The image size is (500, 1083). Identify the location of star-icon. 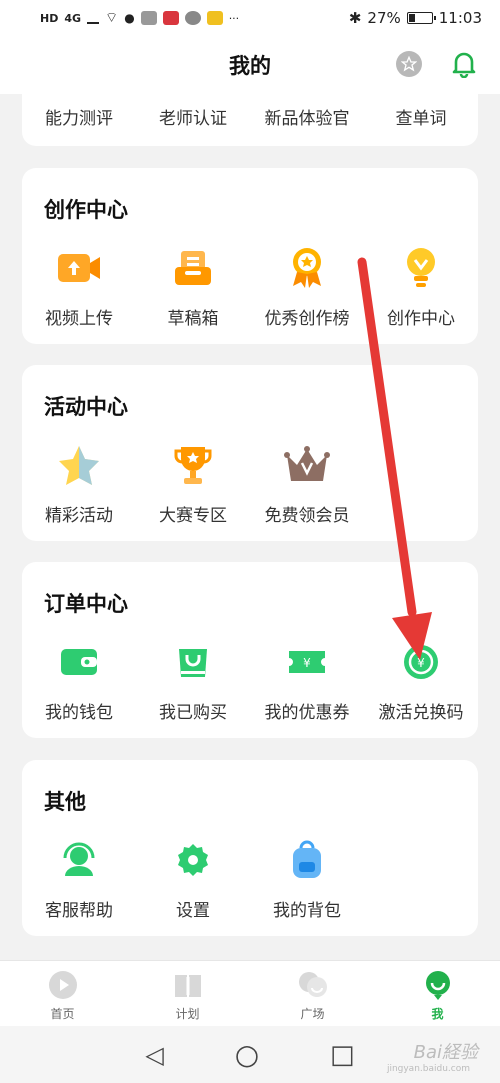
(79, 465).